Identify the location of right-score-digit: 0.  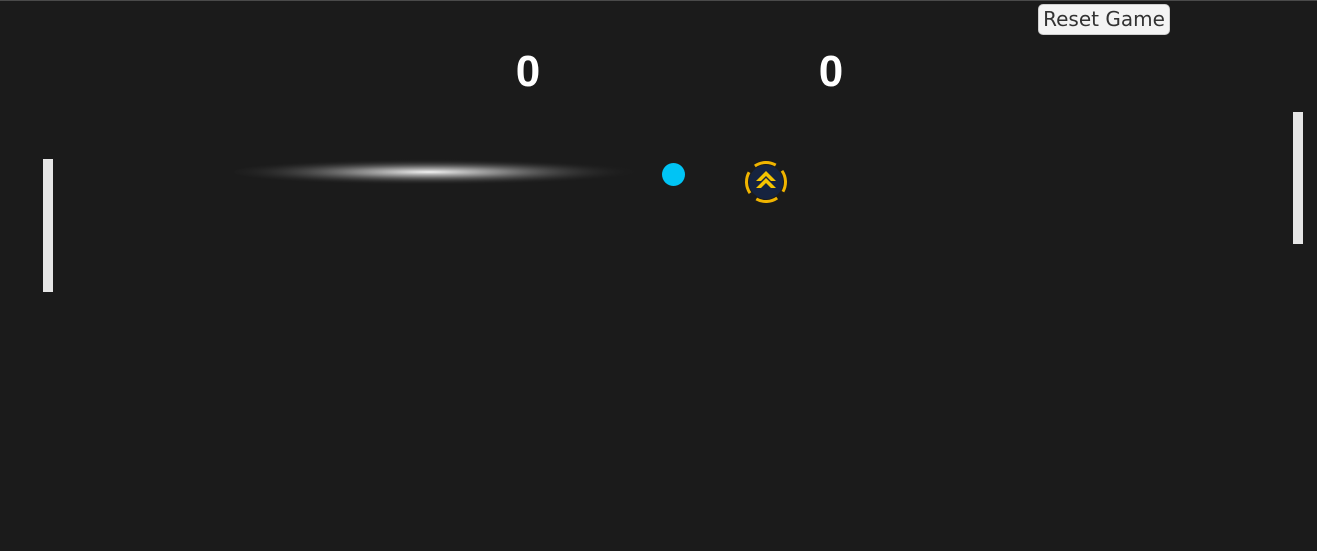
(831, 69).